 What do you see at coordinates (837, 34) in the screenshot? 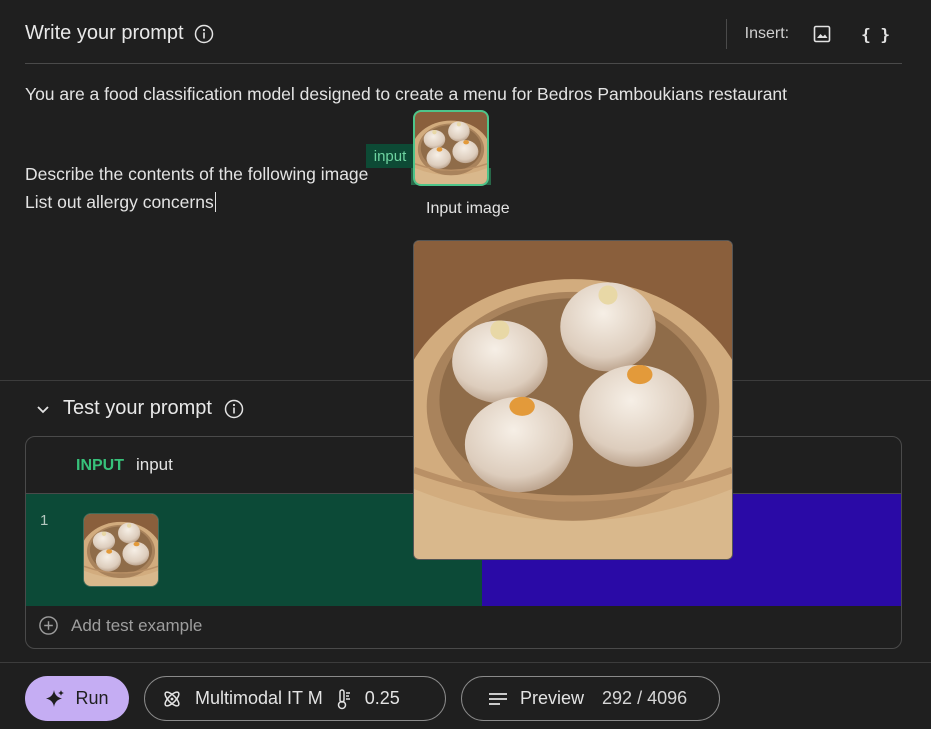
I see `image-icon` at bounding box center [837, 34].